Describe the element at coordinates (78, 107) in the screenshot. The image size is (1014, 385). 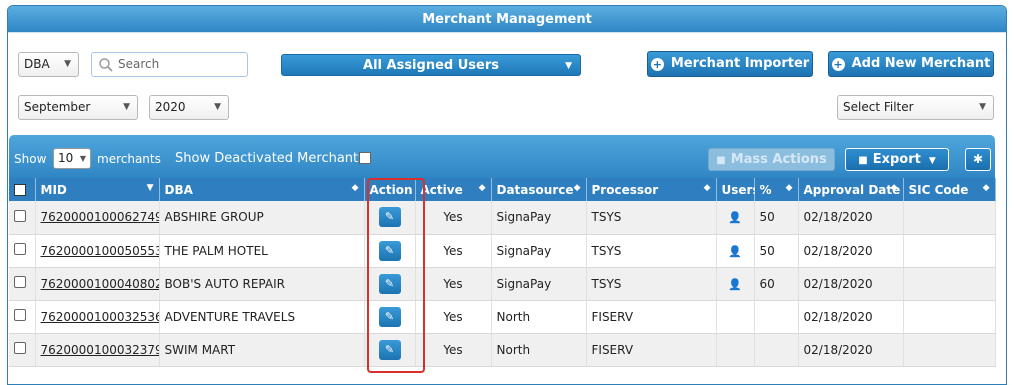
I see `month-select: September ▼` at that location.